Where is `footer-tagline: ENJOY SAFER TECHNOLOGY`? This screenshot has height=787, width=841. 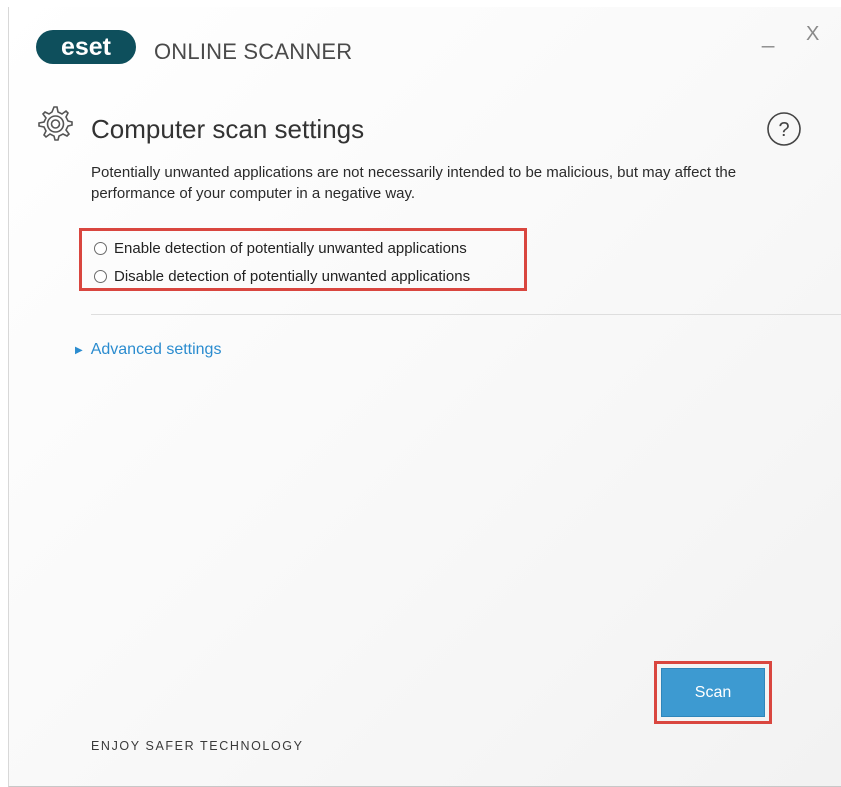 footer-tagline: ENJOY SAFER TECHNOLOGY is located at coordinates (197, 746).